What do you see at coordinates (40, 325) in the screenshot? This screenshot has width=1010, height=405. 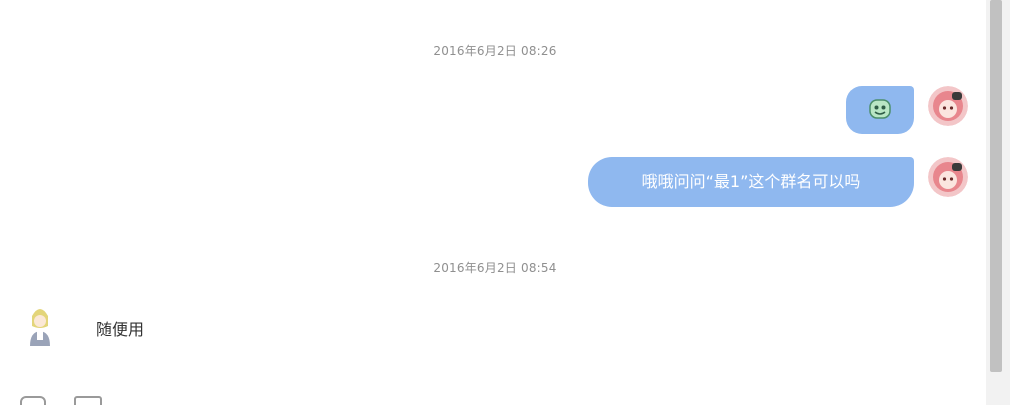 I see `character-avatar-icon` at bounding box center [40, 325].